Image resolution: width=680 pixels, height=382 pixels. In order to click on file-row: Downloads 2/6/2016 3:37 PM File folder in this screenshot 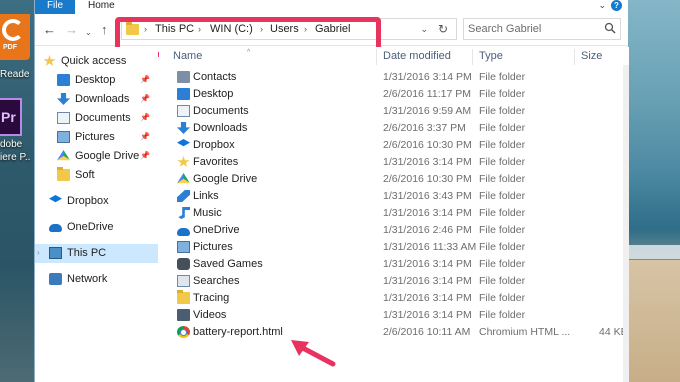, I will do `click(398, 128)`.